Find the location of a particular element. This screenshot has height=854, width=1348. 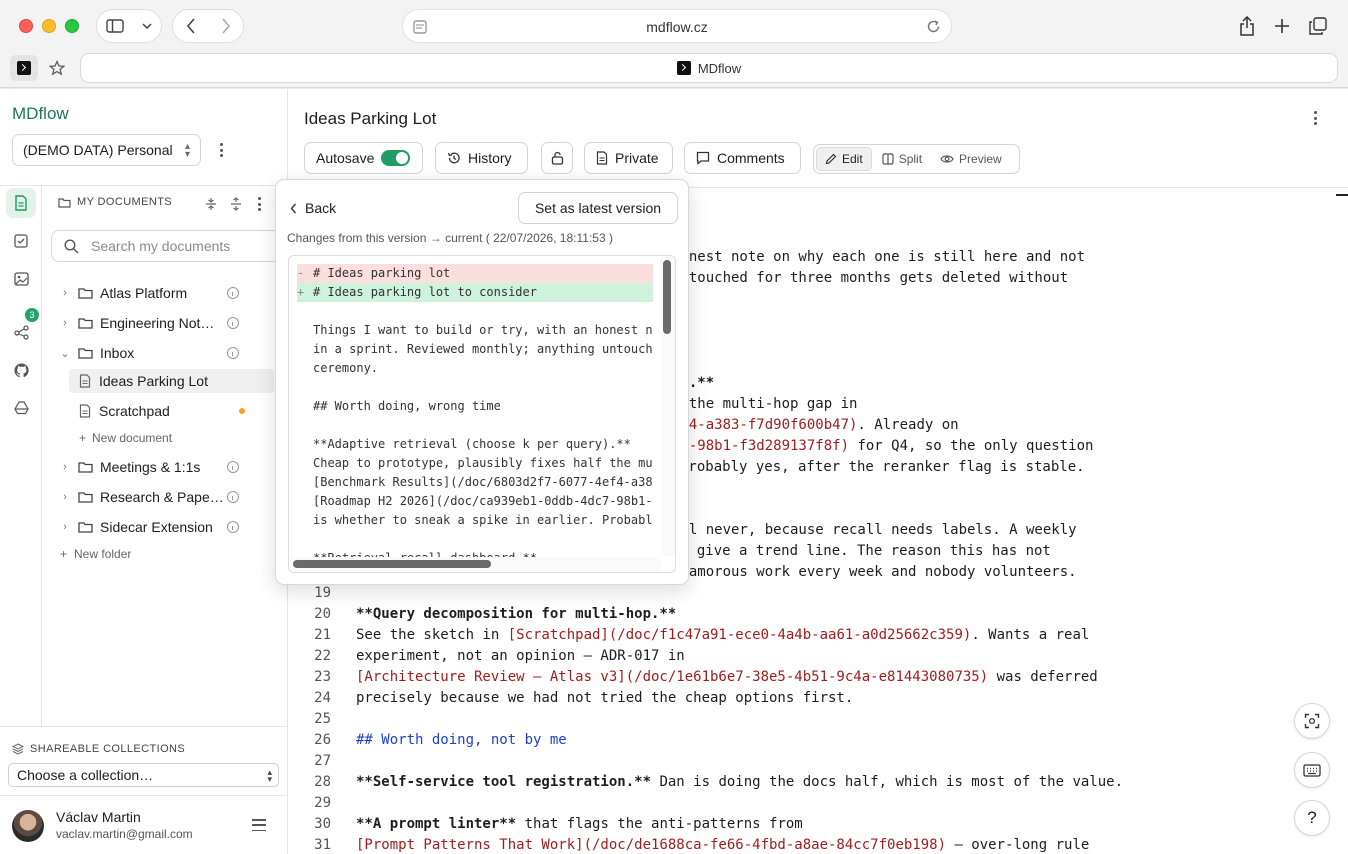

back-button: Back is located at coordinates (313, 208).